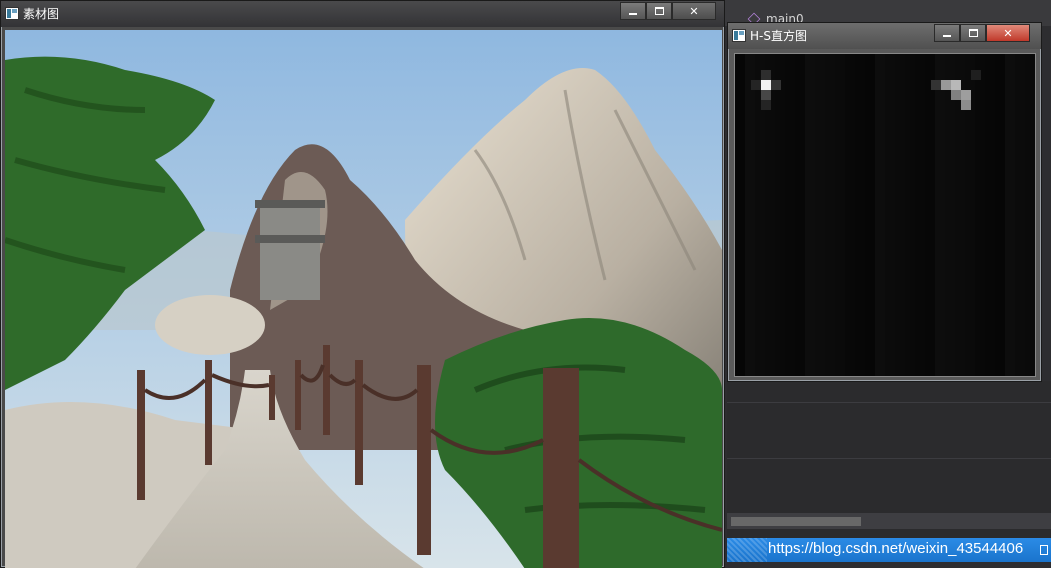  What do you see at coordinates (747, 550) in the screenshot?
I see `status-pattern` at bounding box center [747, 550].